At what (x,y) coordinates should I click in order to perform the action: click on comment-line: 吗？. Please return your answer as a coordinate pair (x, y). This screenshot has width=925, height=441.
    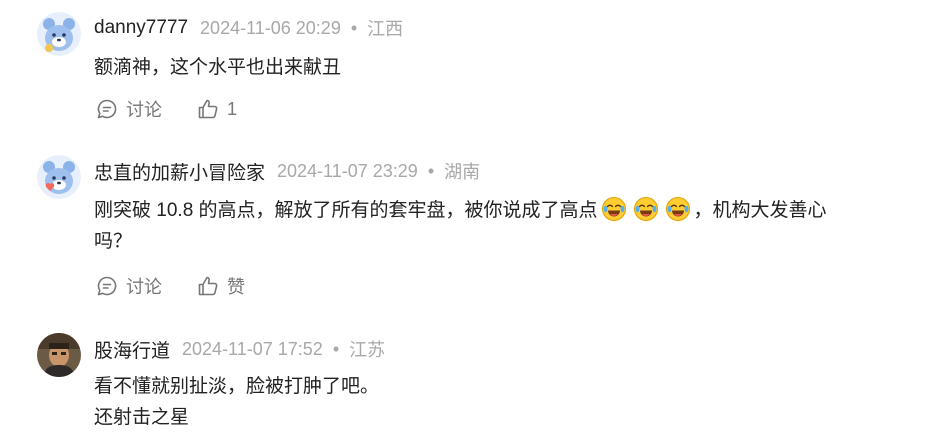
    Looking at the image, I should click on (113, 241).